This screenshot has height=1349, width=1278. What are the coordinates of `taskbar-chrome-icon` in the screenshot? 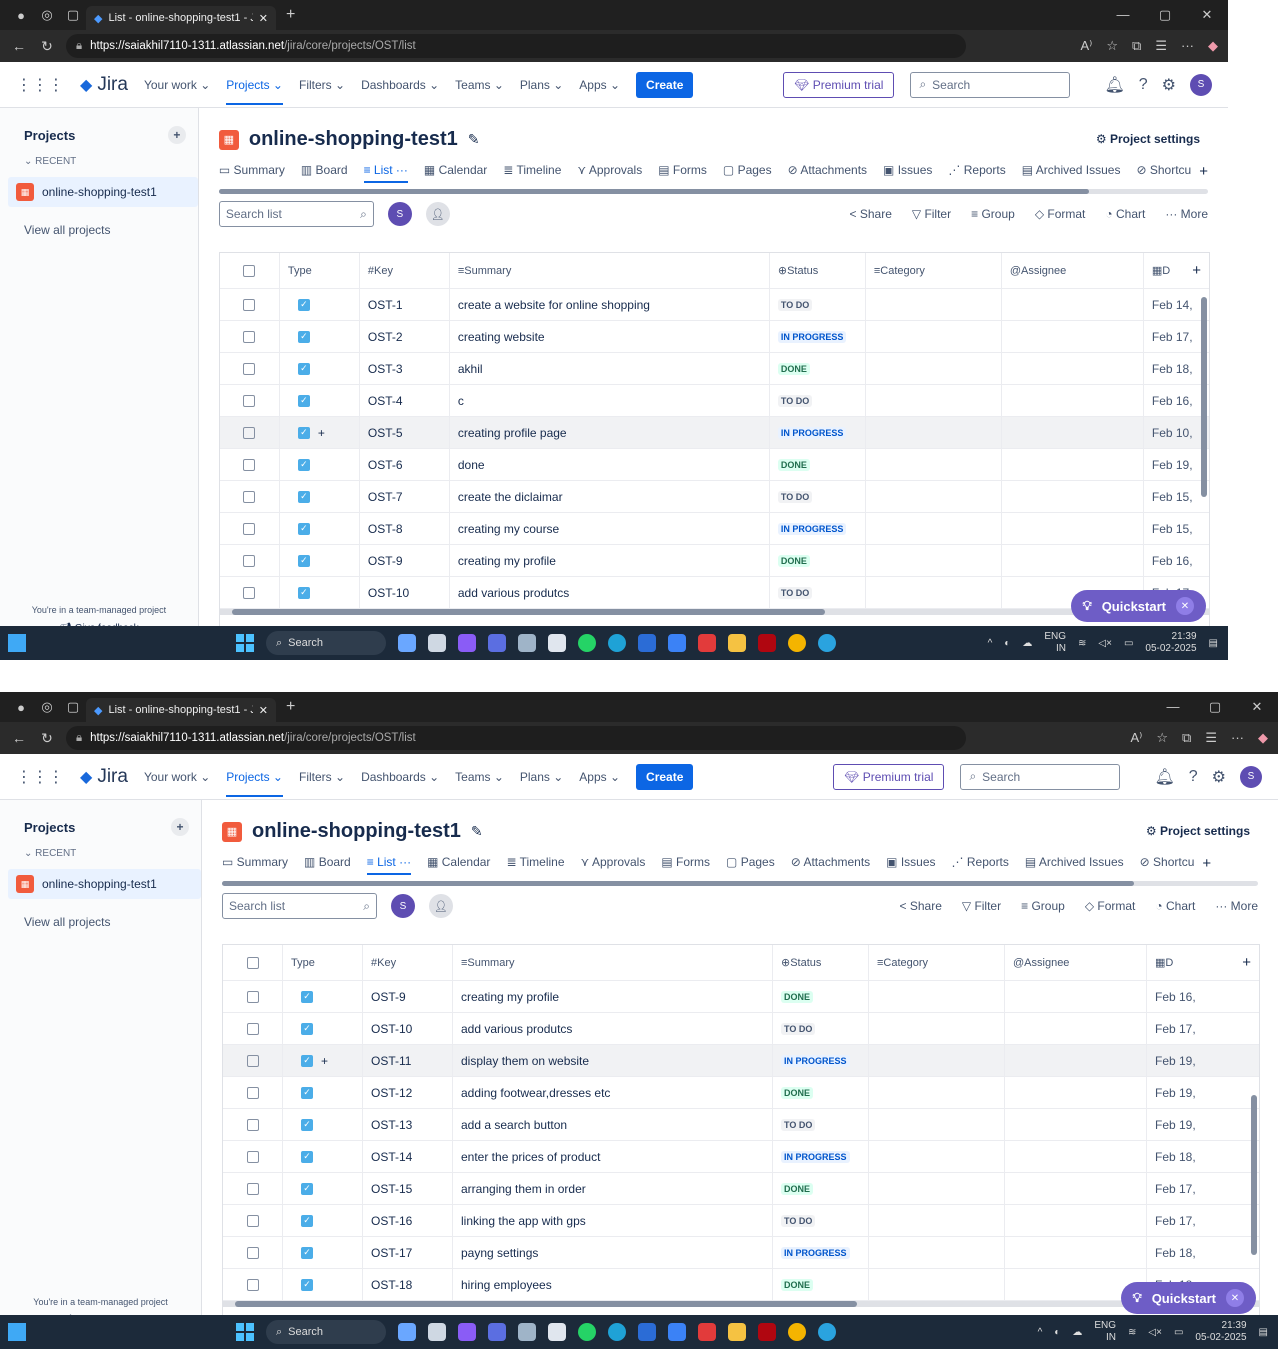 It's located at (797, 1332).